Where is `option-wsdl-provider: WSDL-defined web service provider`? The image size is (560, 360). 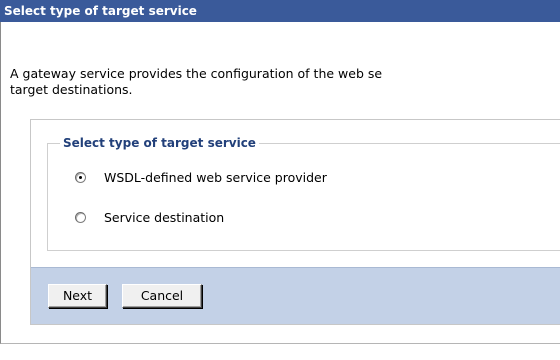 option-wsdl-provider: WSDL-defined web service provider is located at coordinates (201, 177).